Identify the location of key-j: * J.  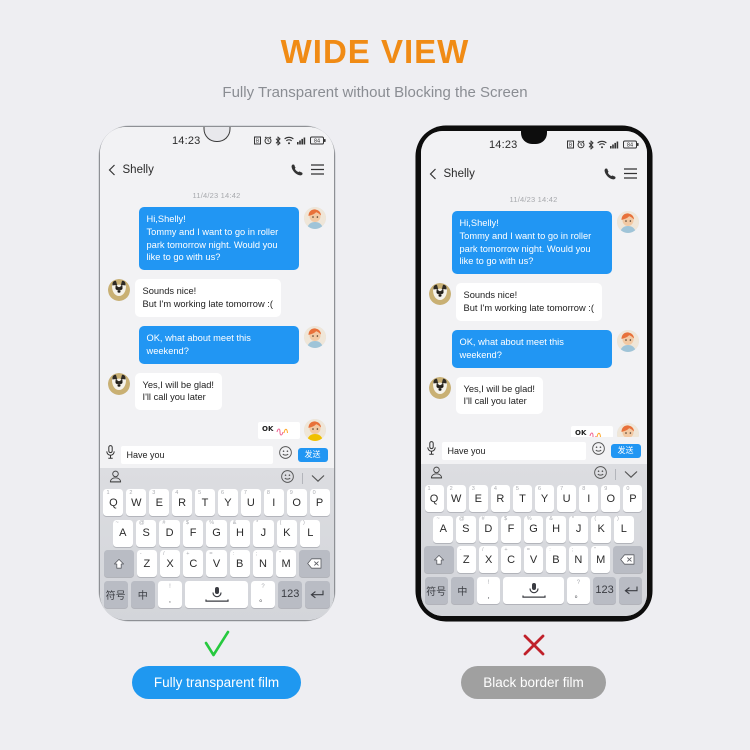
(578, 529).